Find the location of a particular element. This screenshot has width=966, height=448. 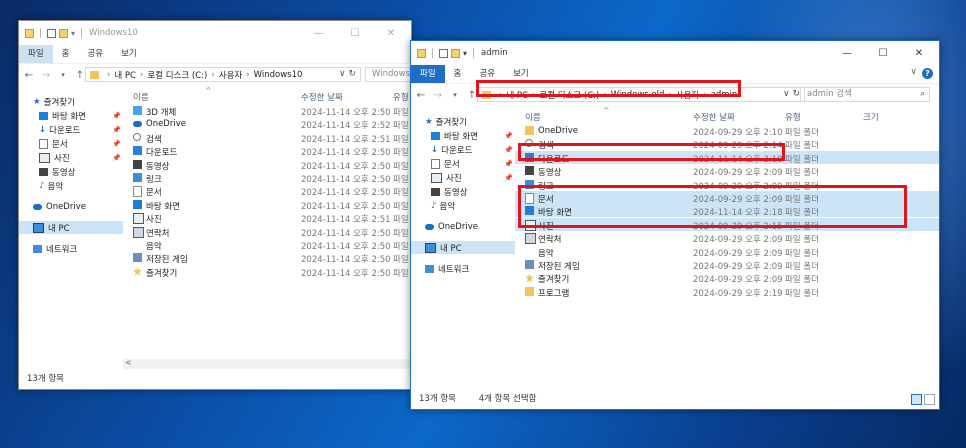

details-view-icon is located at coordinates (916, 399).